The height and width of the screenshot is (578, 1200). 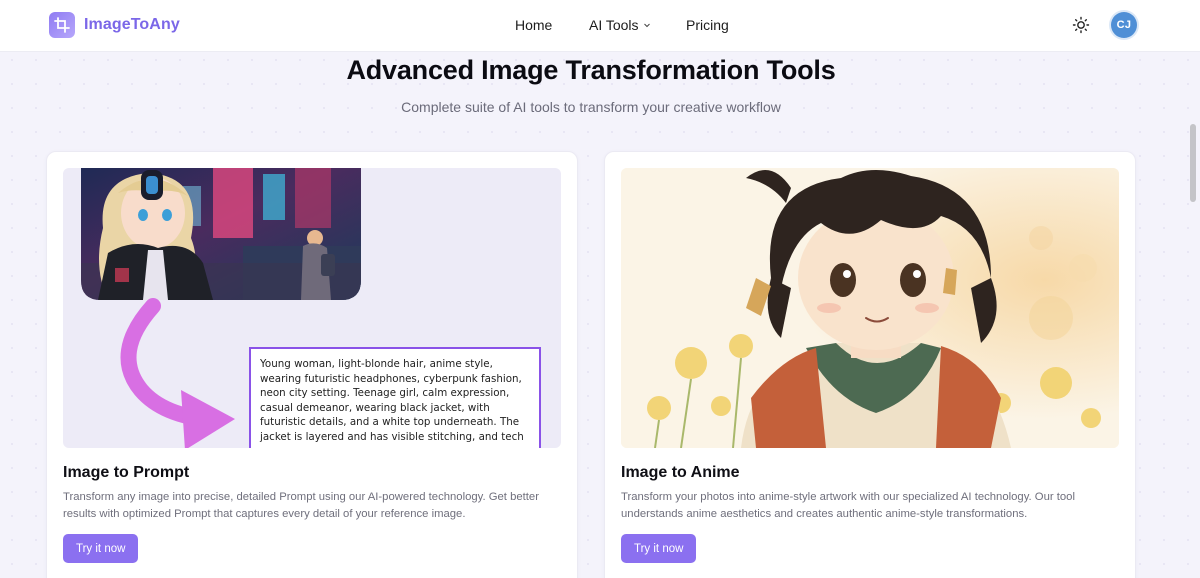 What do you see at coordinates (707, 25) in the screenshot?
I see `nav-pricing: Pricing` at bounding box center [707, 25].